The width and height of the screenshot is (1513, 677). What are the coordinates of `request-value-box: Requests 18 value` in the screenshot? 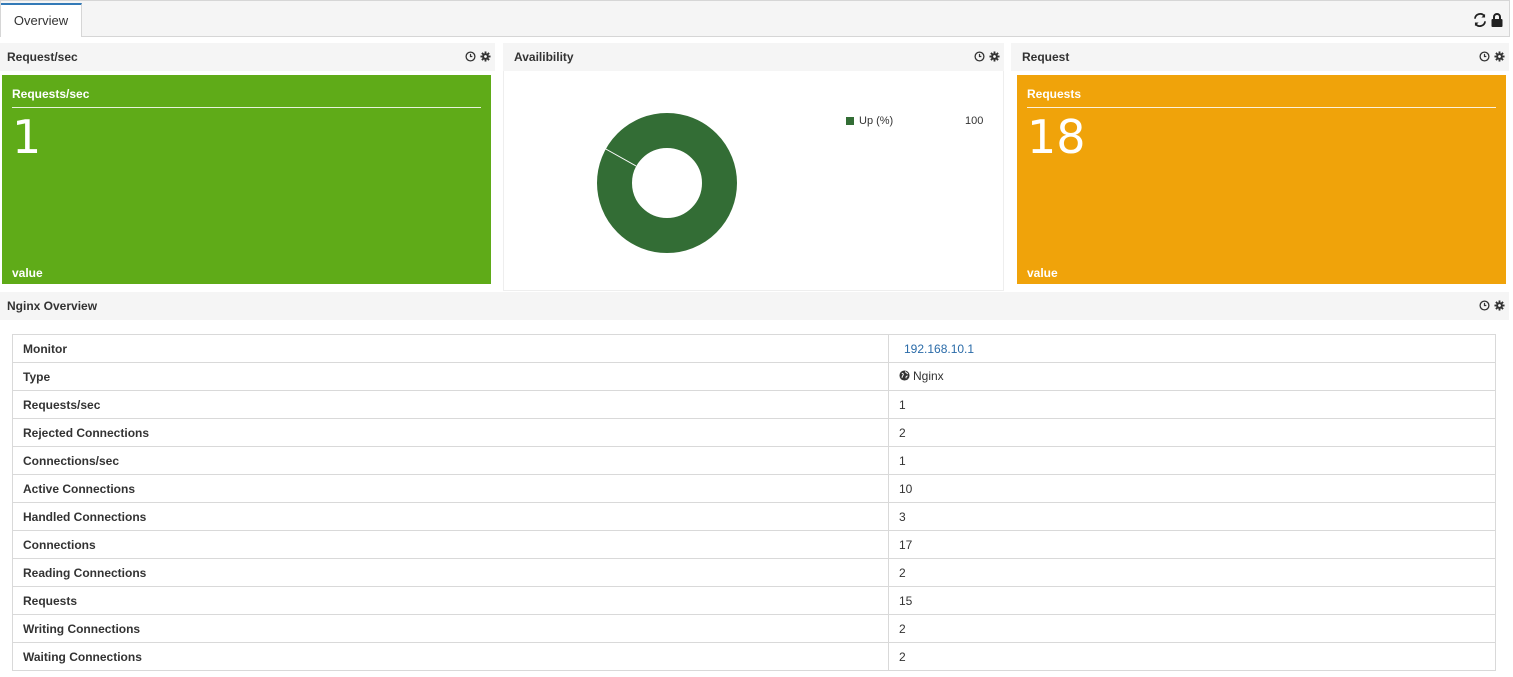 It's located at (1261, 179).